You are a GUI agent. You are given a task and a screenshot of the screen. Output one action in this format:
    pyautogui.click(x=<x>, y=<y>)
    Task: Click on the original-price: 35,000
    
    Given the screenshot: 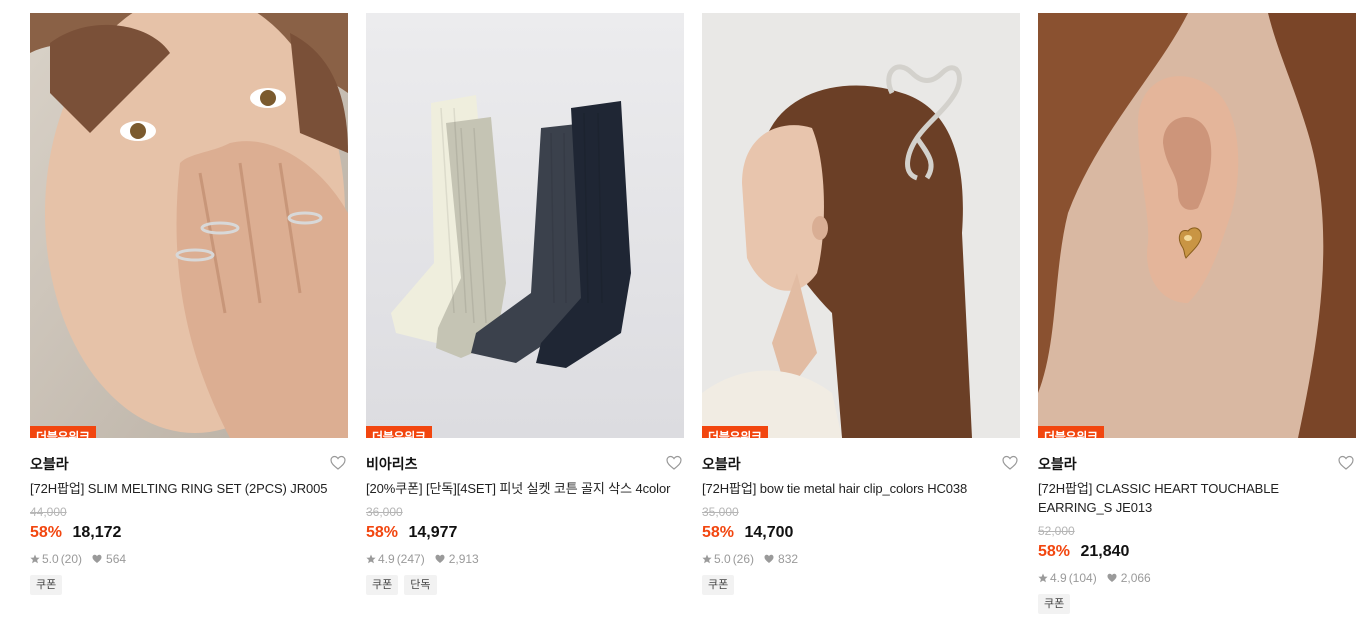 What is the action you would take?
    pyautogui.click(x=720, y=512)
    